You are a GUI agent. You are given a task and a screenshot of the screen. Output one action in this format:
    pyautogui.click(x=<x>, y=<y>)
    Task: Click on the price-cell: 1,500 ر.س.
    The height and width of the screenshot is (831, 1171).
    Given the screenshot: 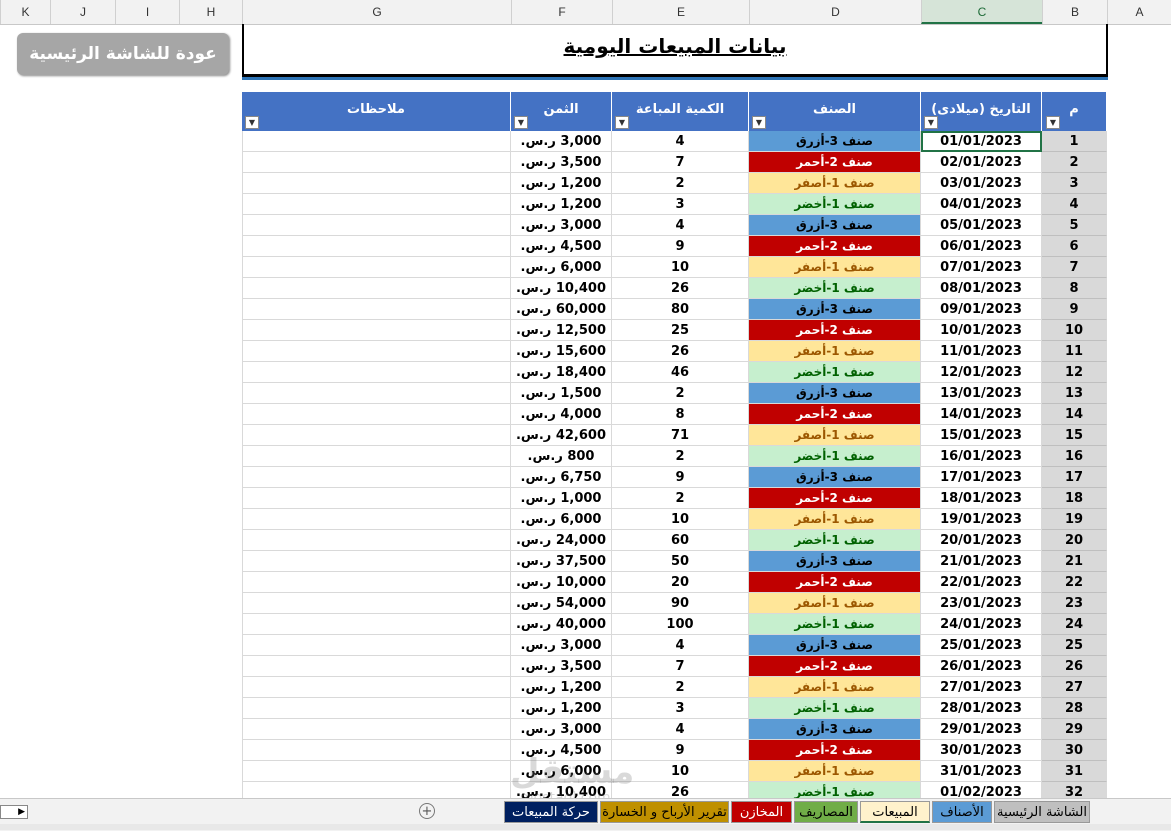 What is the action you would take?
    pyautogui.click(x=561, y=393)
    